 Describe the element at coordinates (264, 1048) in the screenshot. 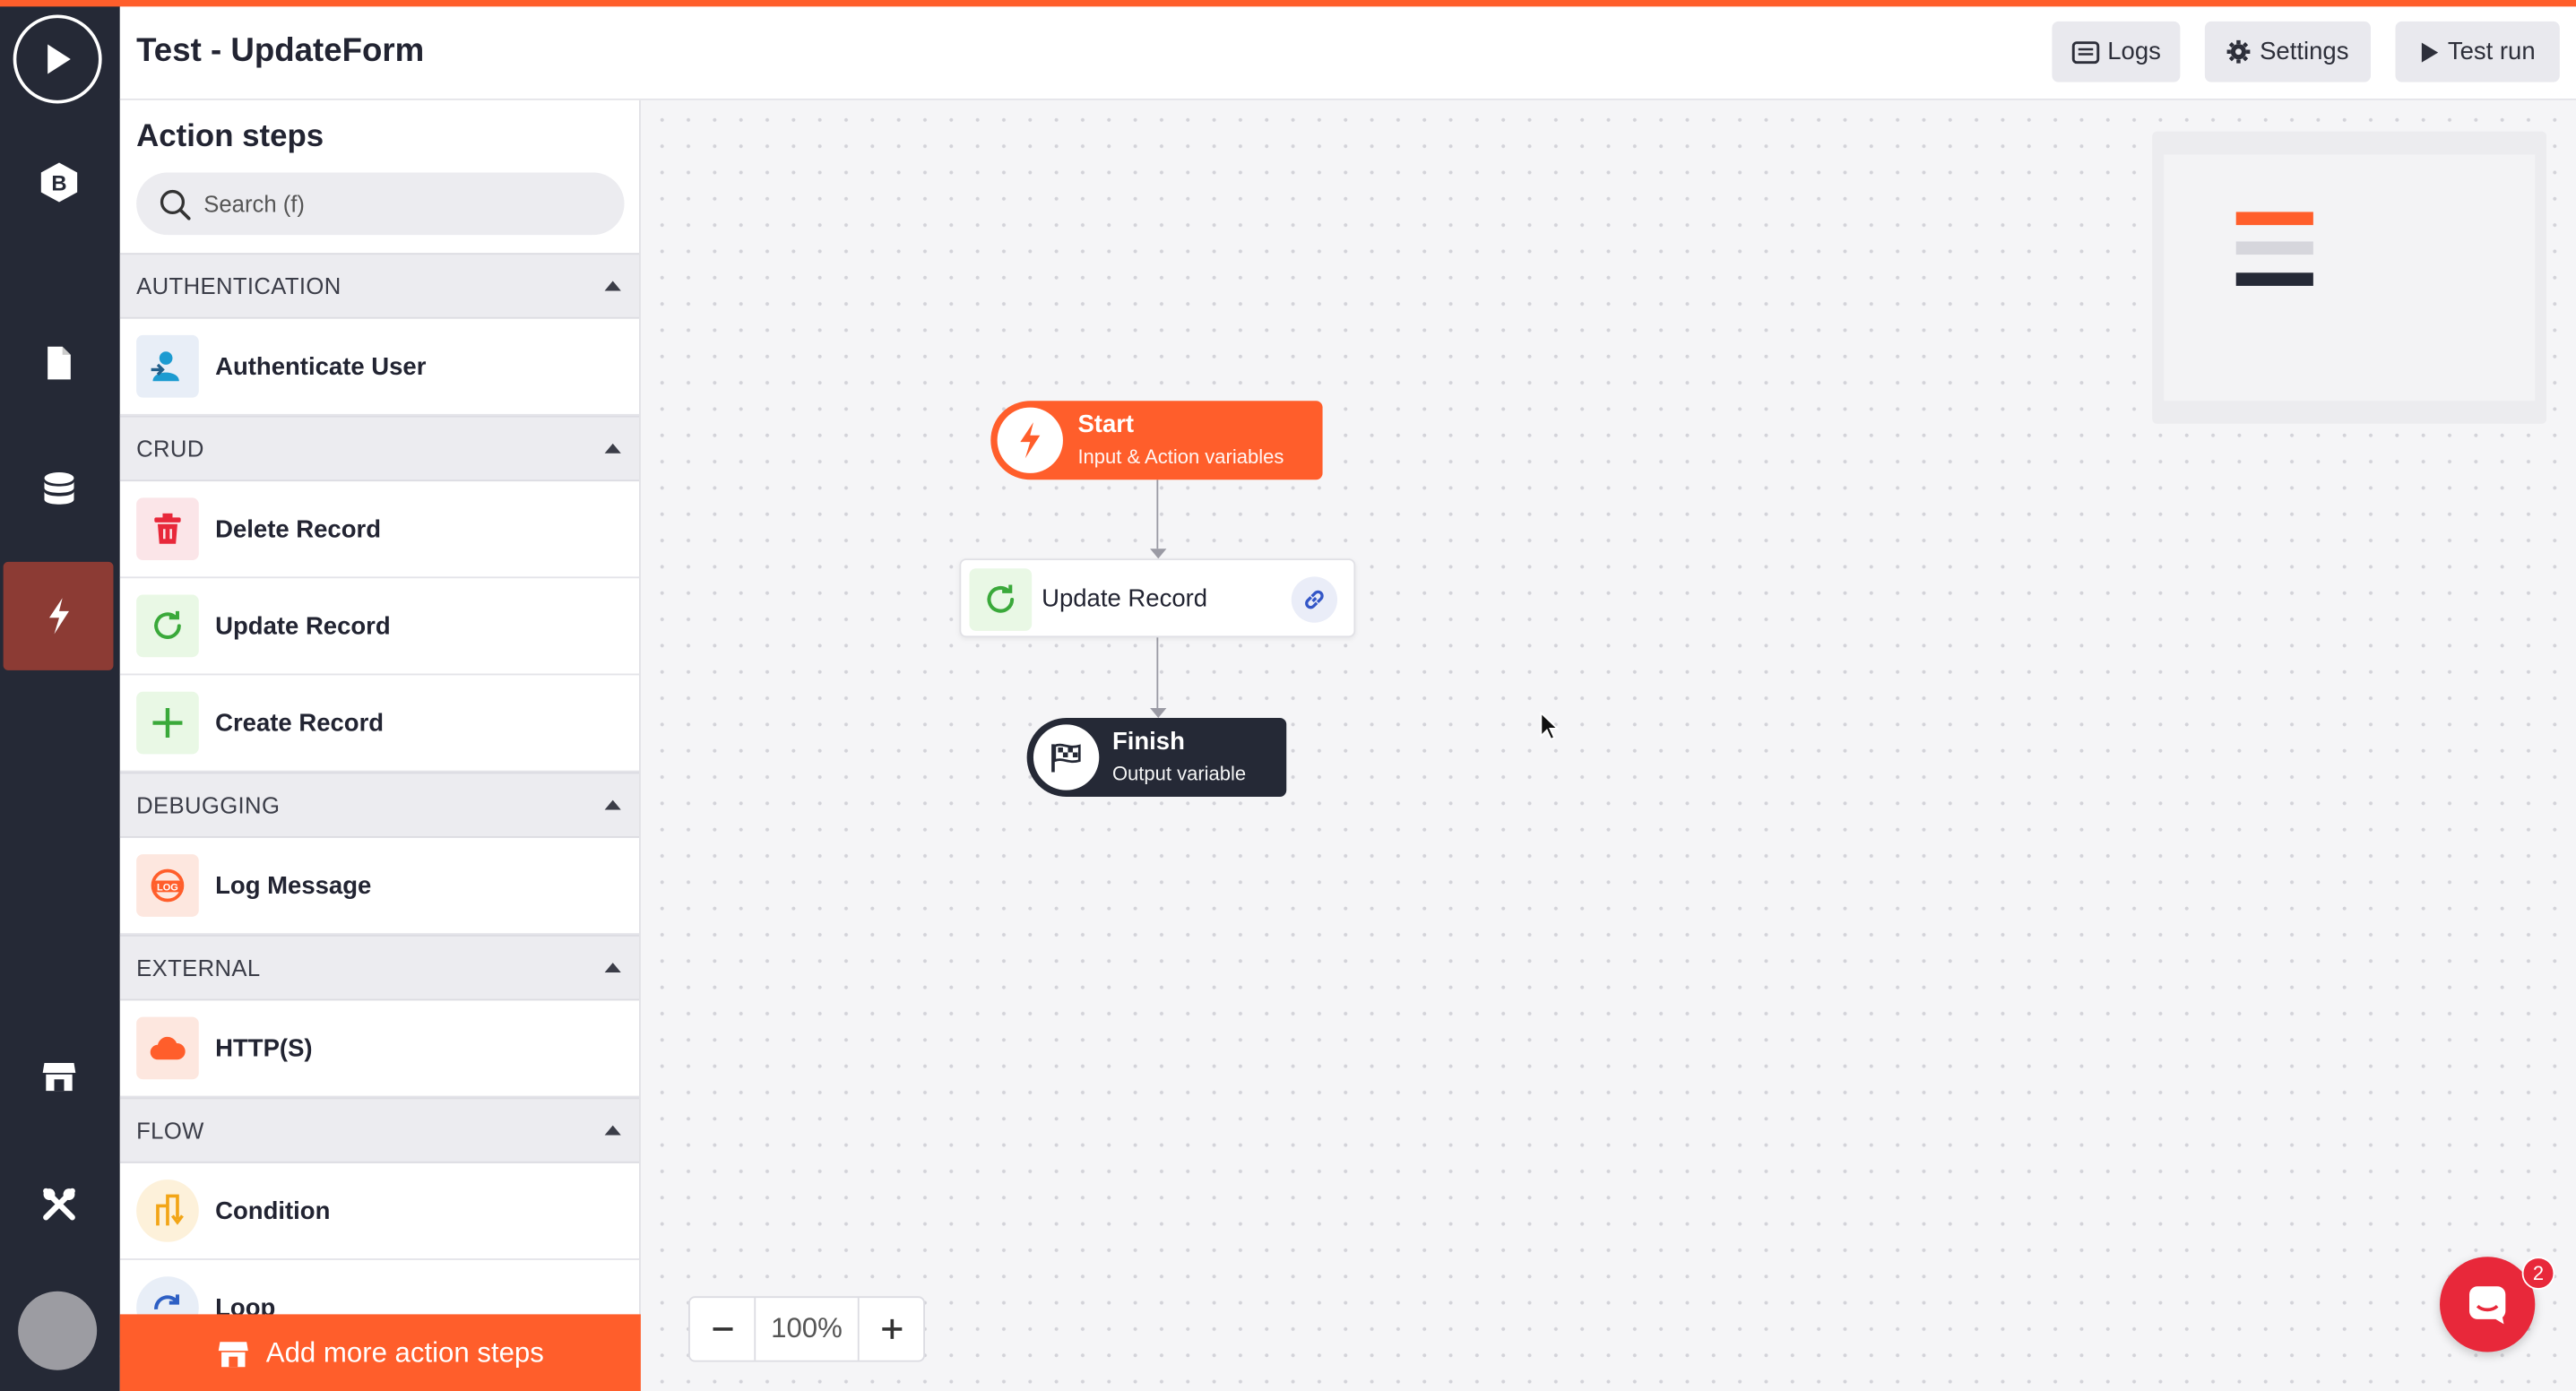

I see `action-item-label: HTTP(S)` at that location.